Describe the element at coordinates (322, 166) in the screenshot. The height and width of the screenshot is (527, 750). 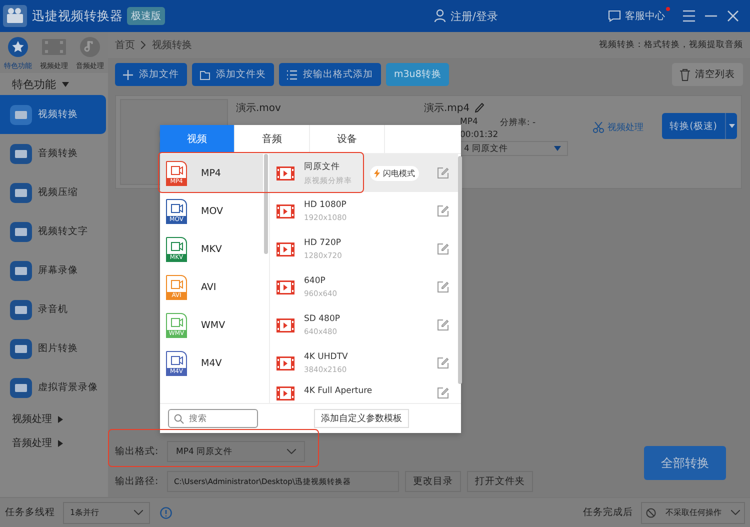
I see `preset-name: 同原文件` at that location.